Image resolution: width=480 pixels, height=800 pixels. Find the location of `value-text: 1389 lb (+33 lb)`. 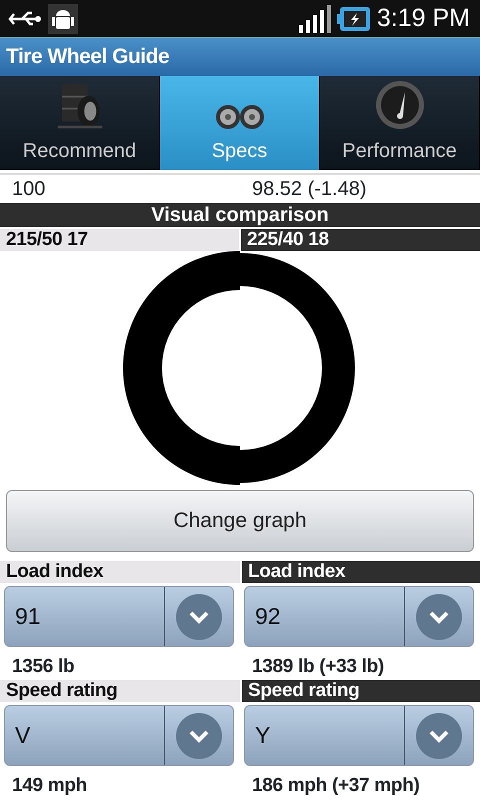

value-text: 1389 lb (+33 lb) is located at coordinates (318, 667).